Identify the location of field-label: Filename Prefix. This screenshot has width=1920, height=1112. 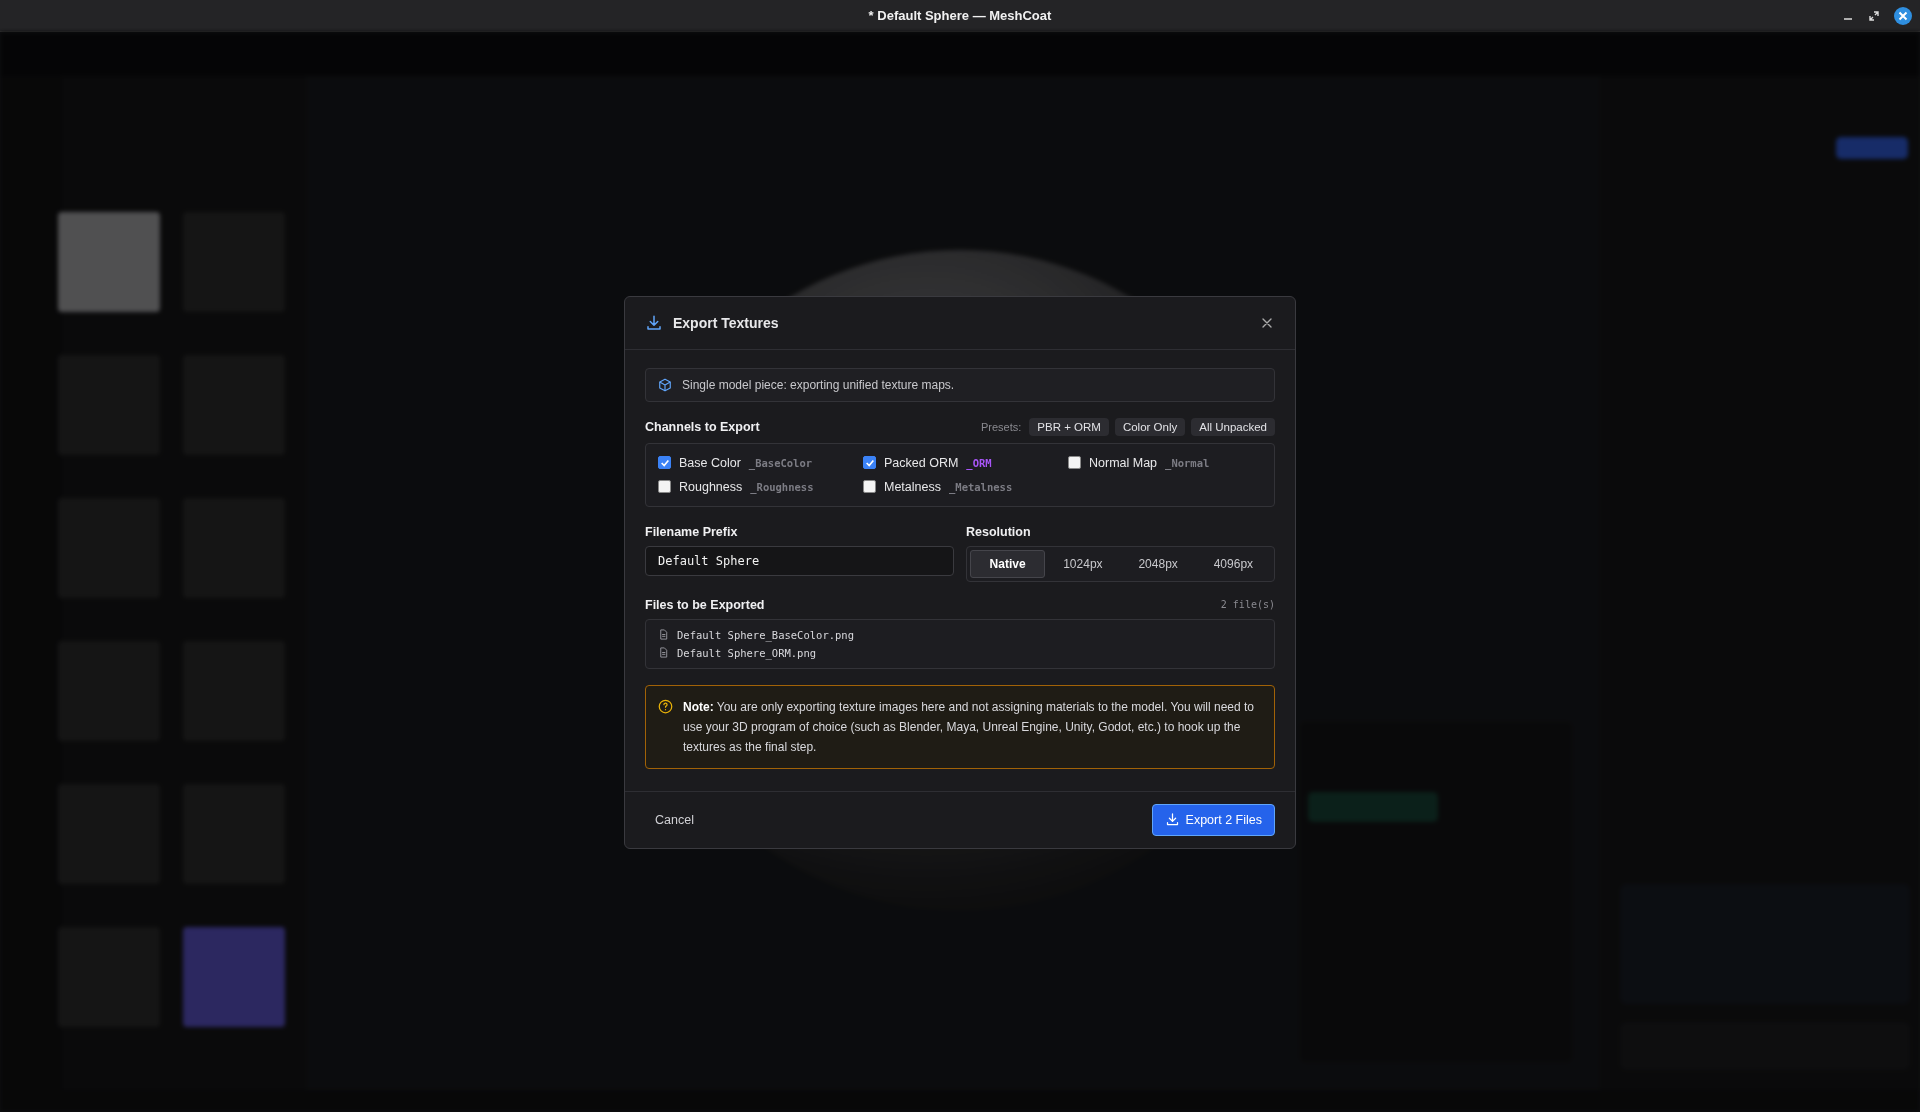
(692, 531).